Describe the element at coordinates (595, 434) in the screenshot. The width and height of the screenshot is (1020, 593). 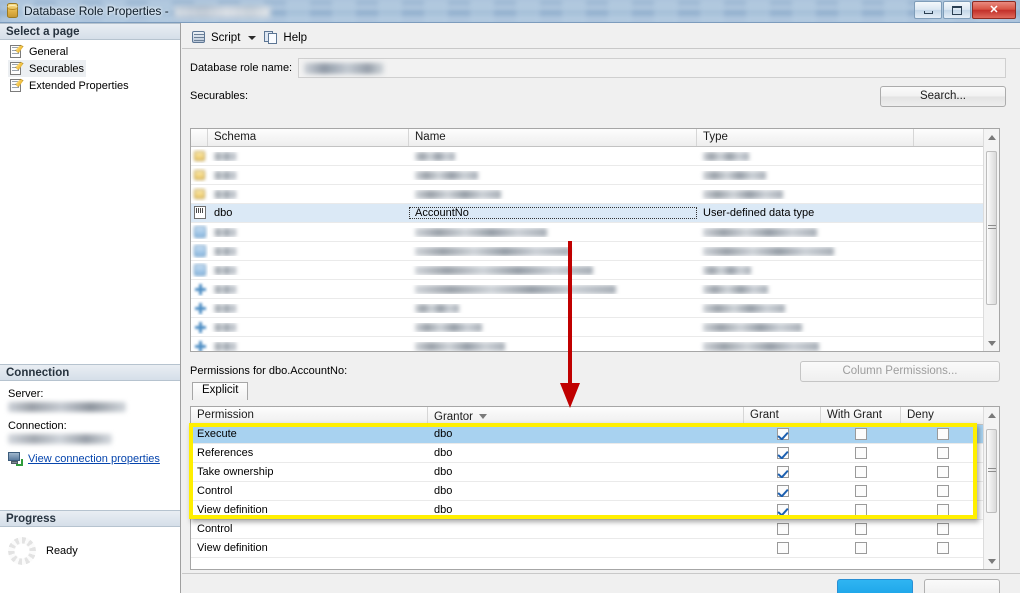
I see `permissions-row: Execute dbo` at that location.